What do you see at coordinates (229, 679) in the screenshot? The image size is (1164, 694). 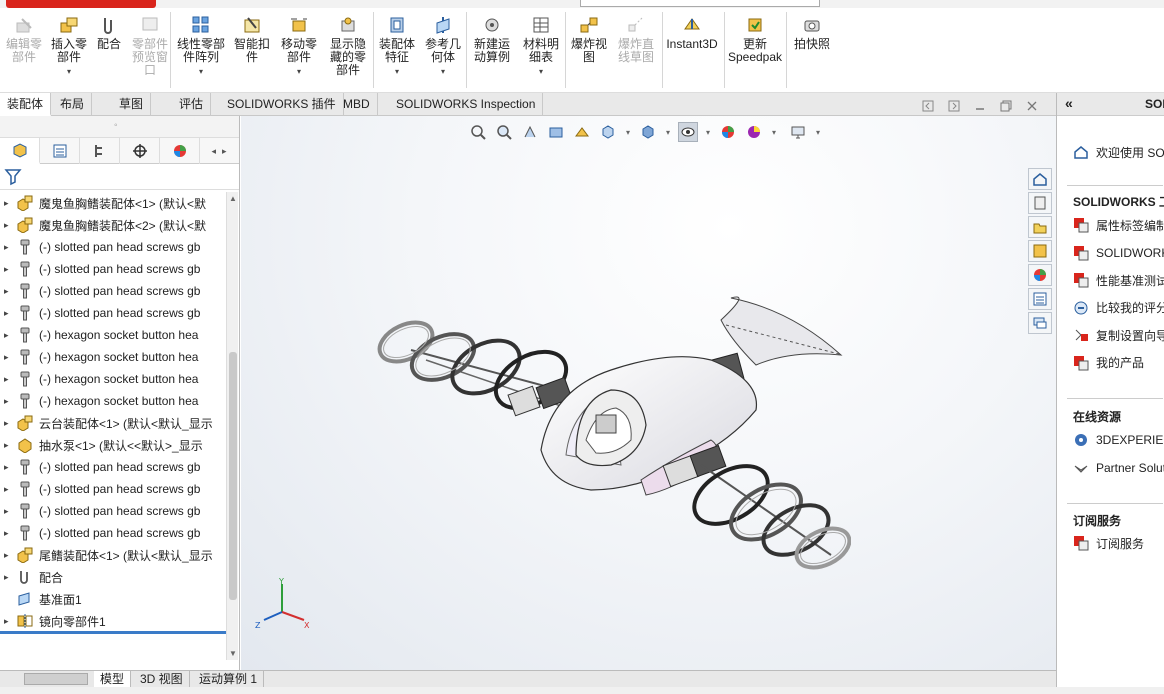 I see `bottom-tab-2: 运动算例 1` at bounding box center [229, 679].